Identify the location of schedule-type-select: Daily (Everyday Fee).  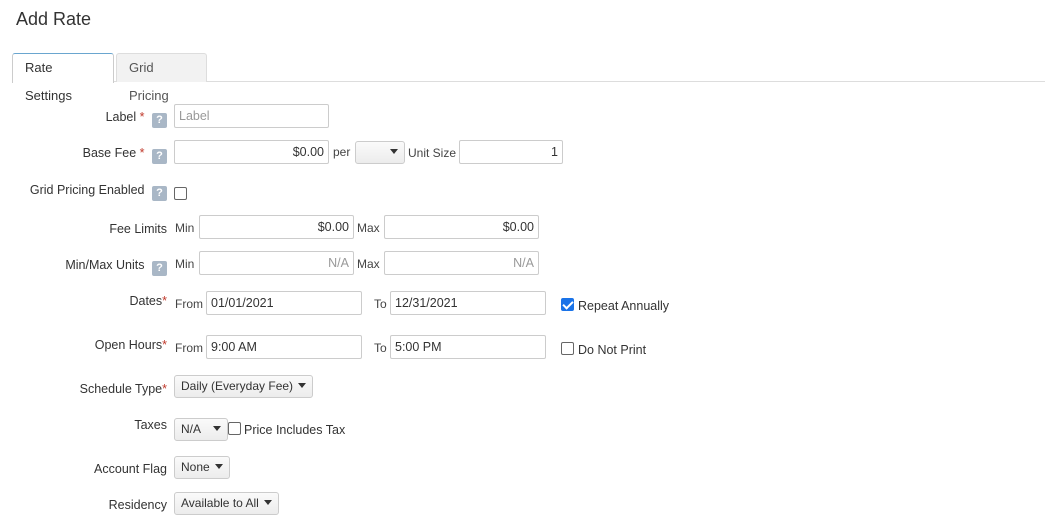
(244, 386).